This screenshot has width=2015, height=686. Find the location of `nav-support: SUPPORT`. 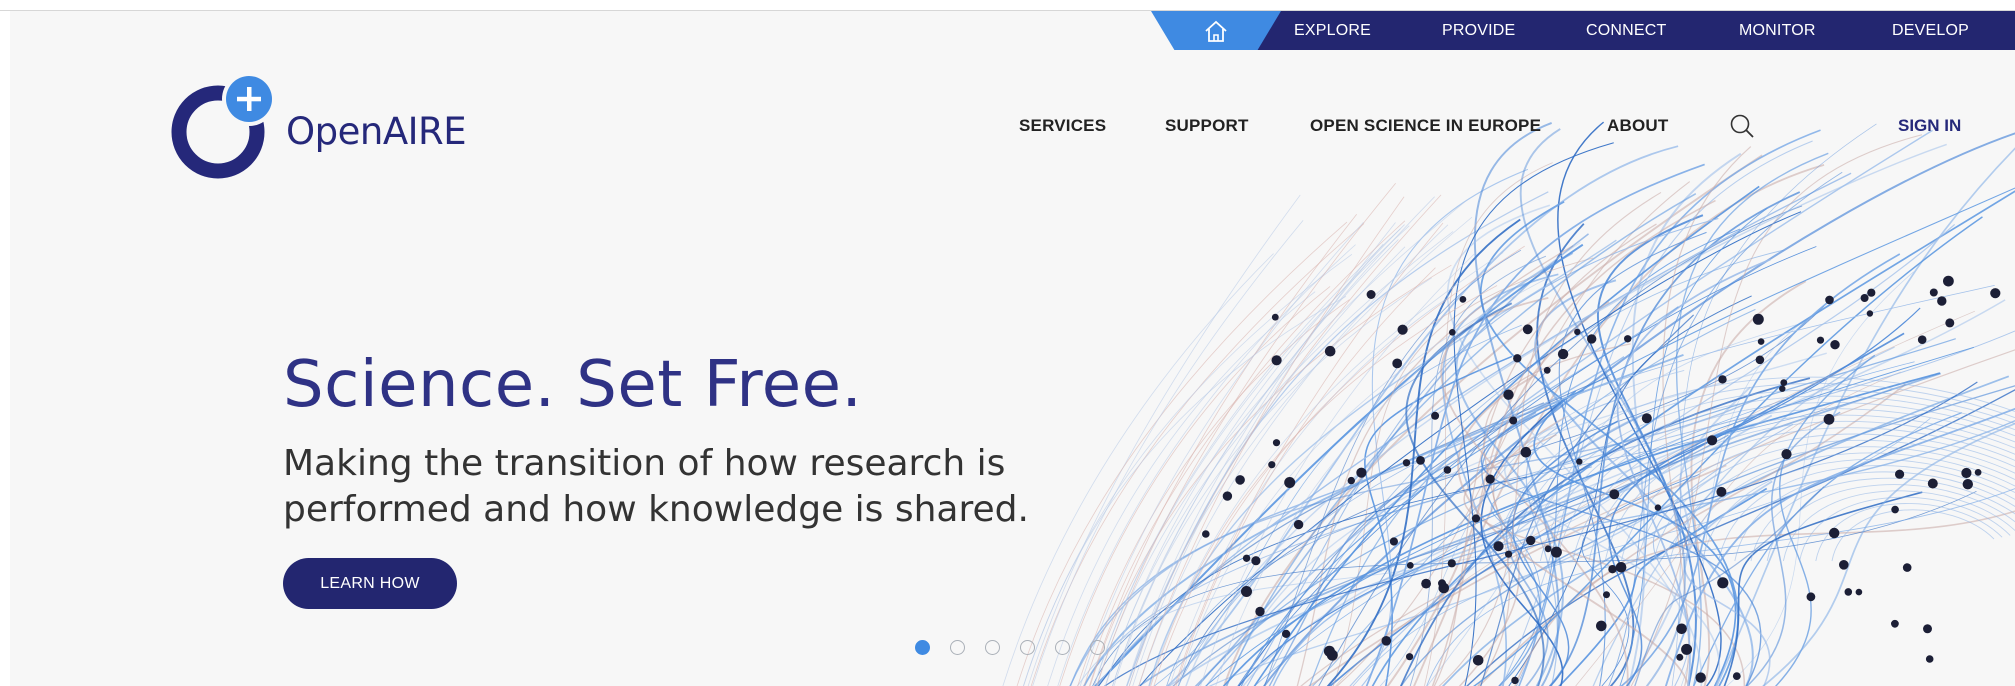

nav-support: SUPPORT is located at coordinates (1207, 126).